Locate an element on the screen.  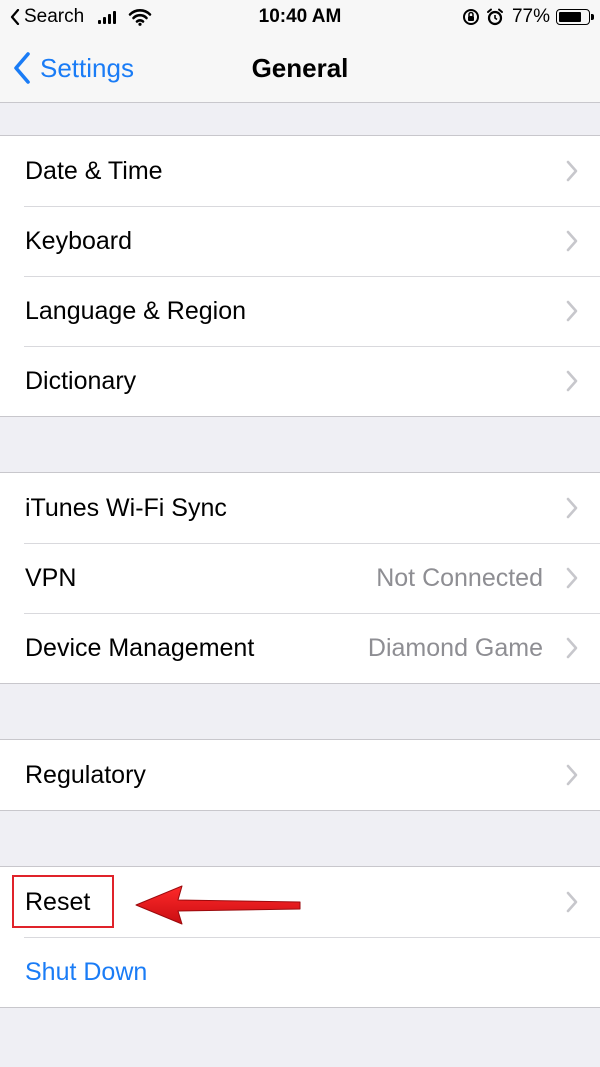
alarm-icon is located at coordinates (494, 17).